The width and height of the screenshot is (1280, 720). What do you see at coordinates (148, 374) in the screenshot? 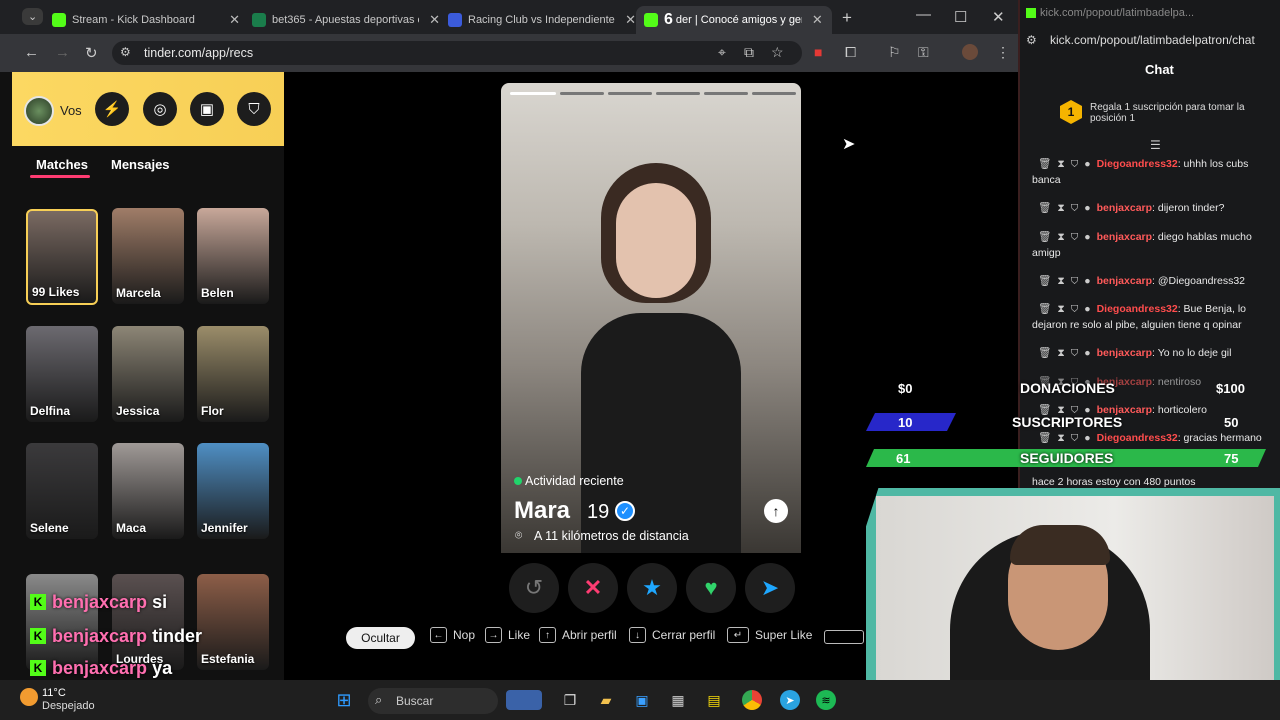
I see `match-card: Jessica` at bounding box center [148, 374].